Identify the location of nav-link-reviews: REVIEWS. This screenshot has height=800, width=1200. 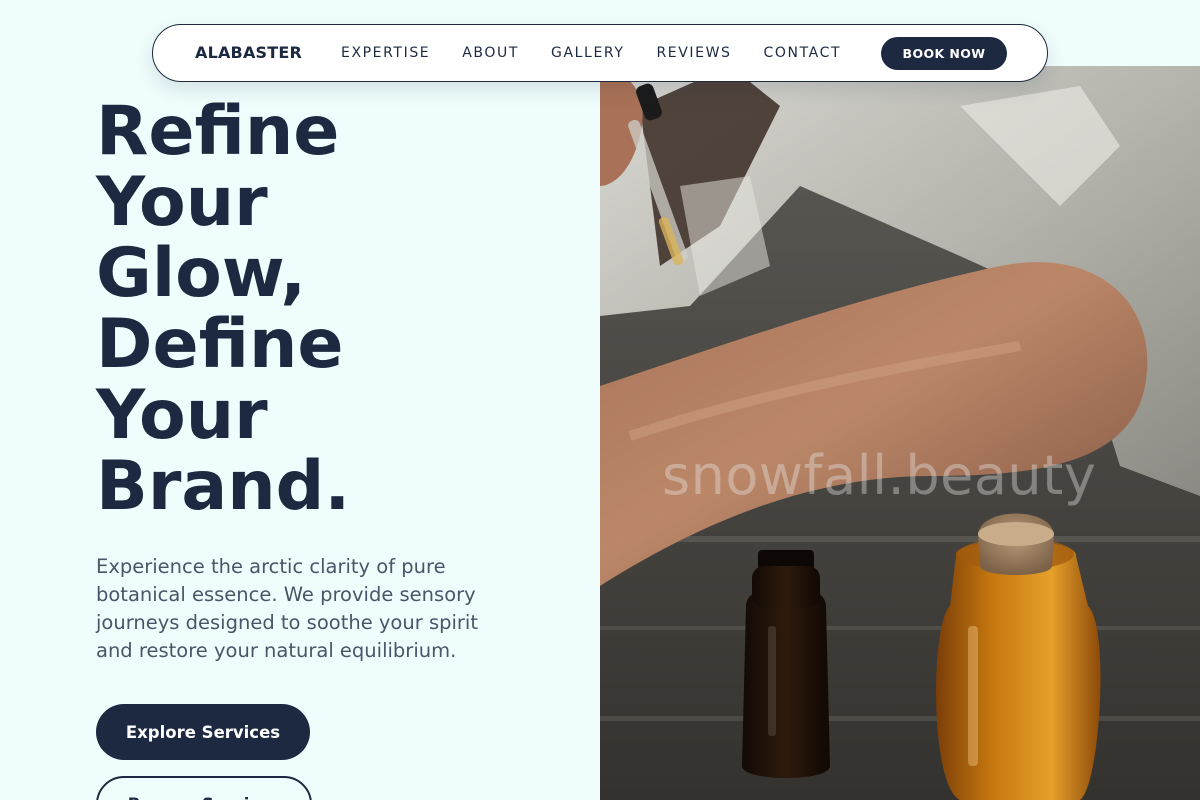
(693, 53).